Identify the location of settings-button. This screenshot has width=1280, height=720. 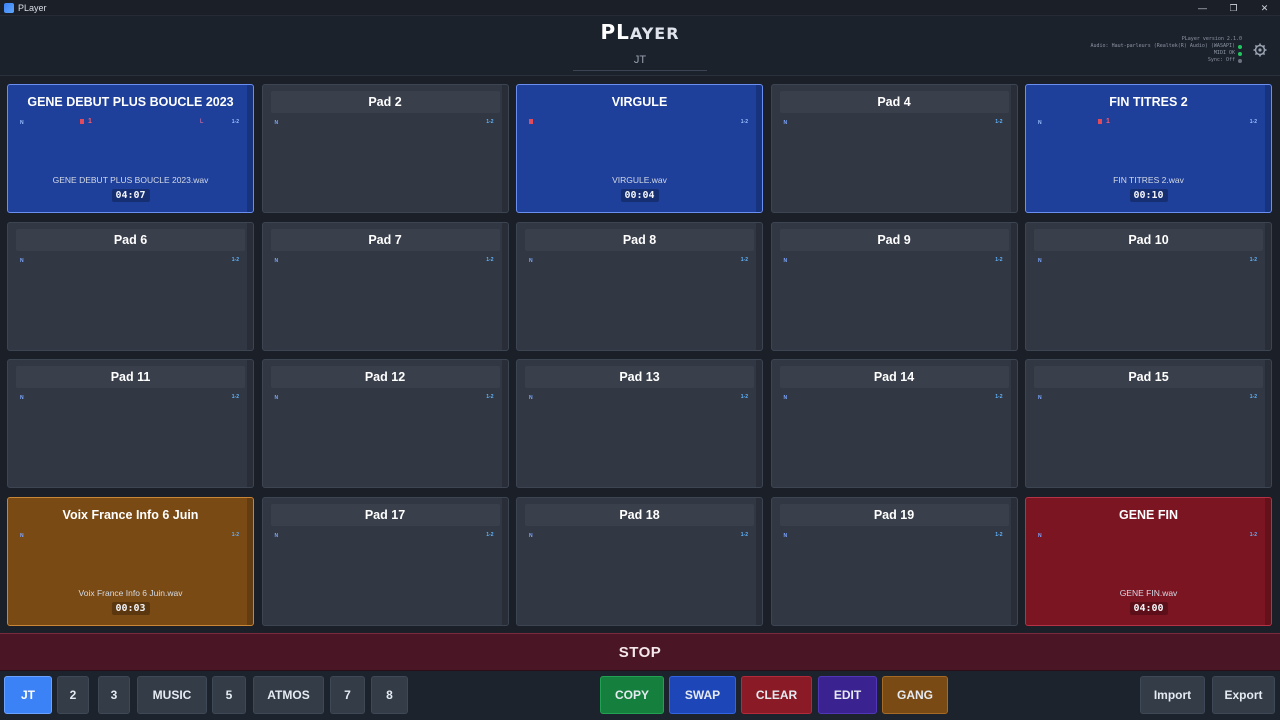
(1260, 50).